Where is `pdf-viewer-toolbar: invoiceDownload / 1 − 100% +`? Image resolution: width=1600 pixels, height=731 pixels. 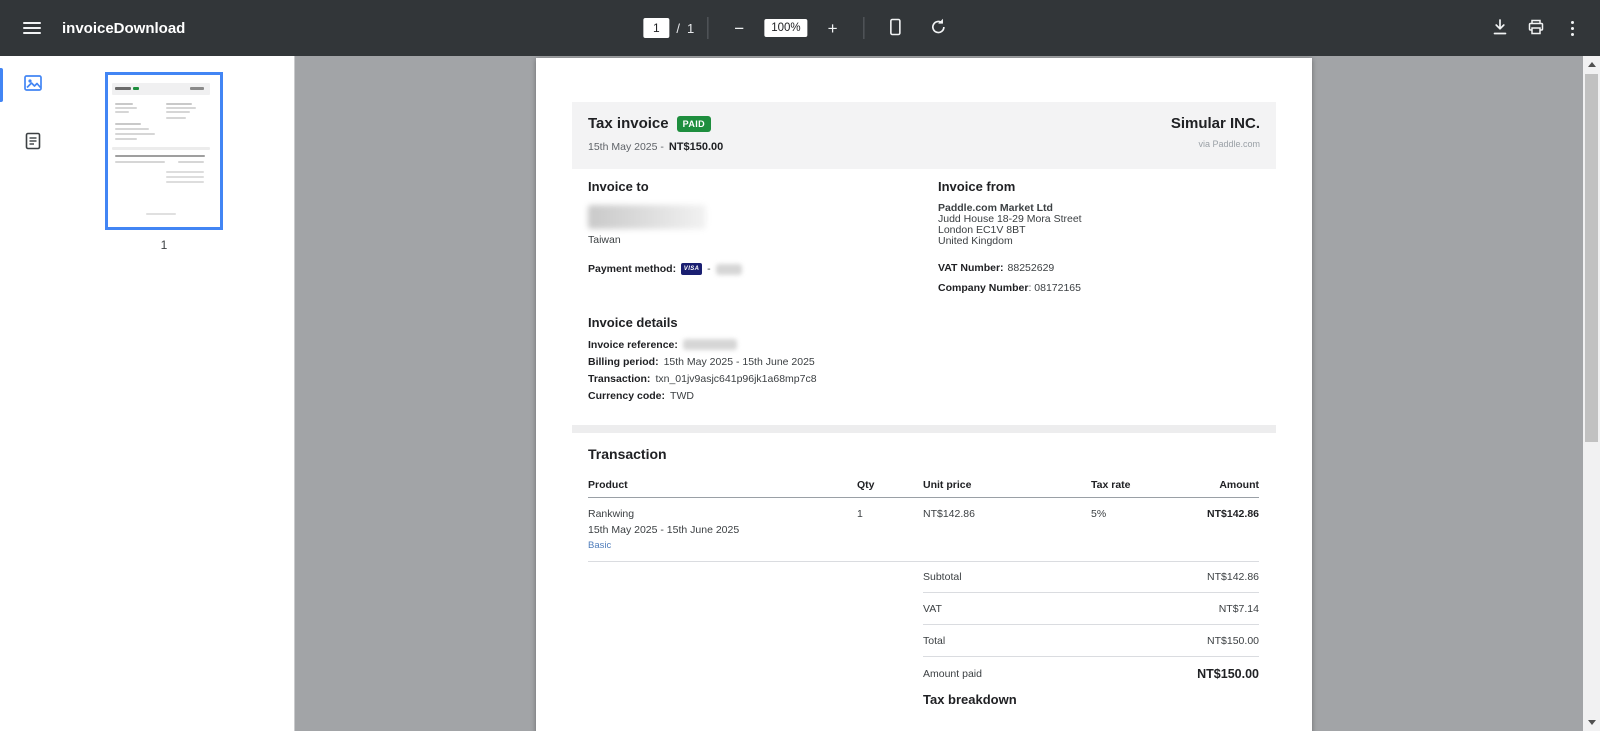
pdf-viewer-toolbar: invoiceDownload / 1 − 100% + is located at coordinates (800, 28).